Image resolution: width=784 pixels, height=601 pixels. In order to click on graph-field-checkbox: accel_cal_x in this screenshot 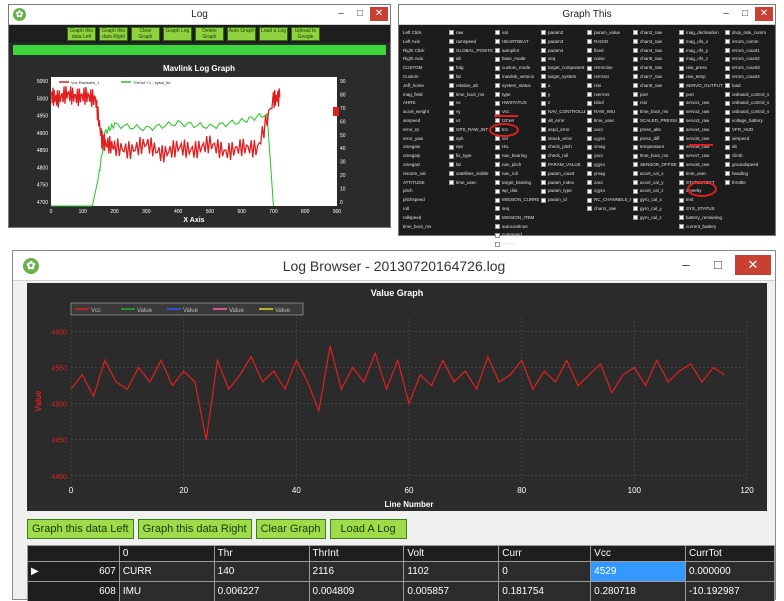, I will do `click(655, 174)`.